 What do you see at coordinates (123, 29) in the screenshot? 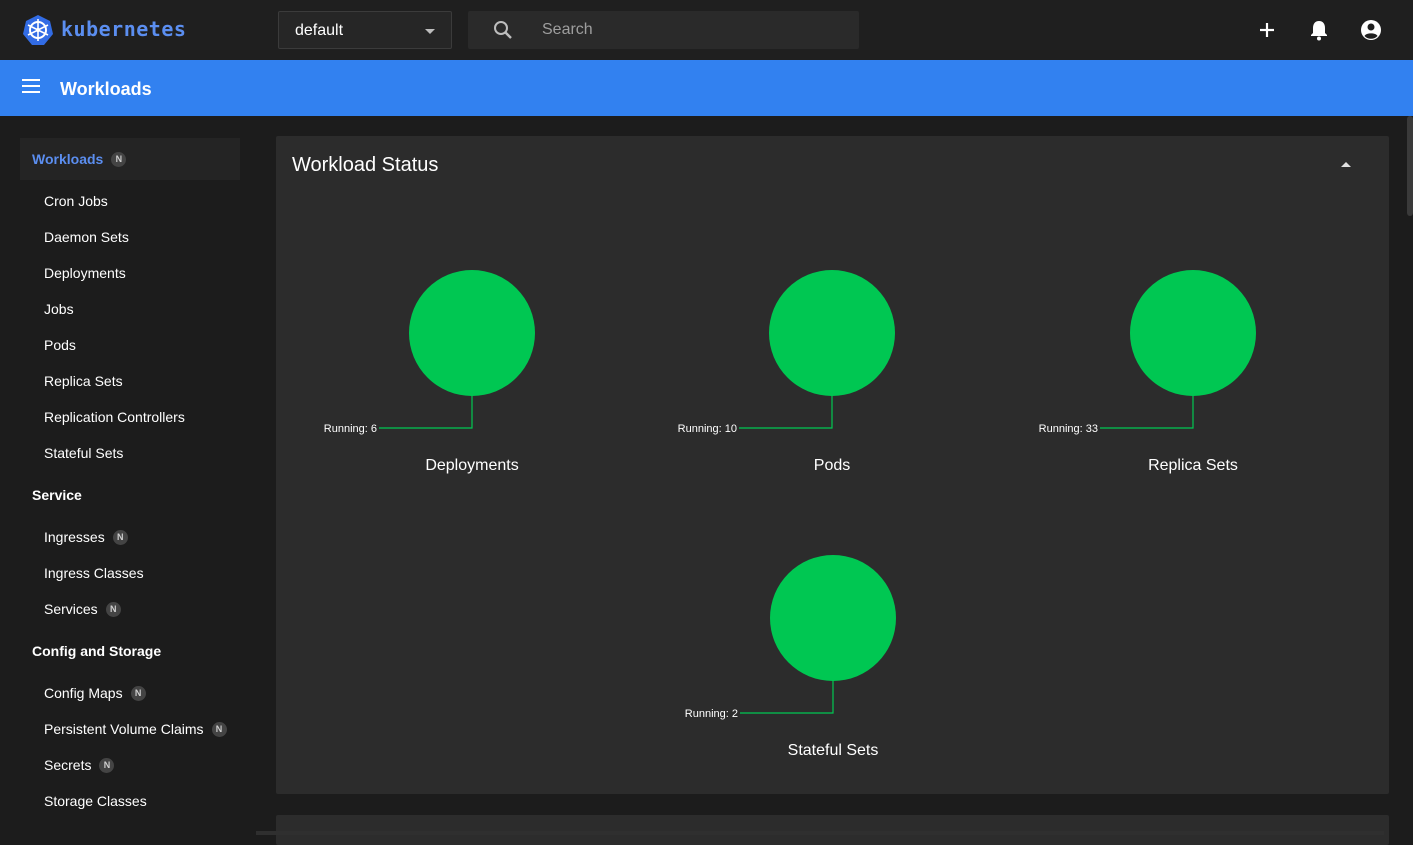
I see `brand-name: kubernetes` at bounding box center [123, 29].